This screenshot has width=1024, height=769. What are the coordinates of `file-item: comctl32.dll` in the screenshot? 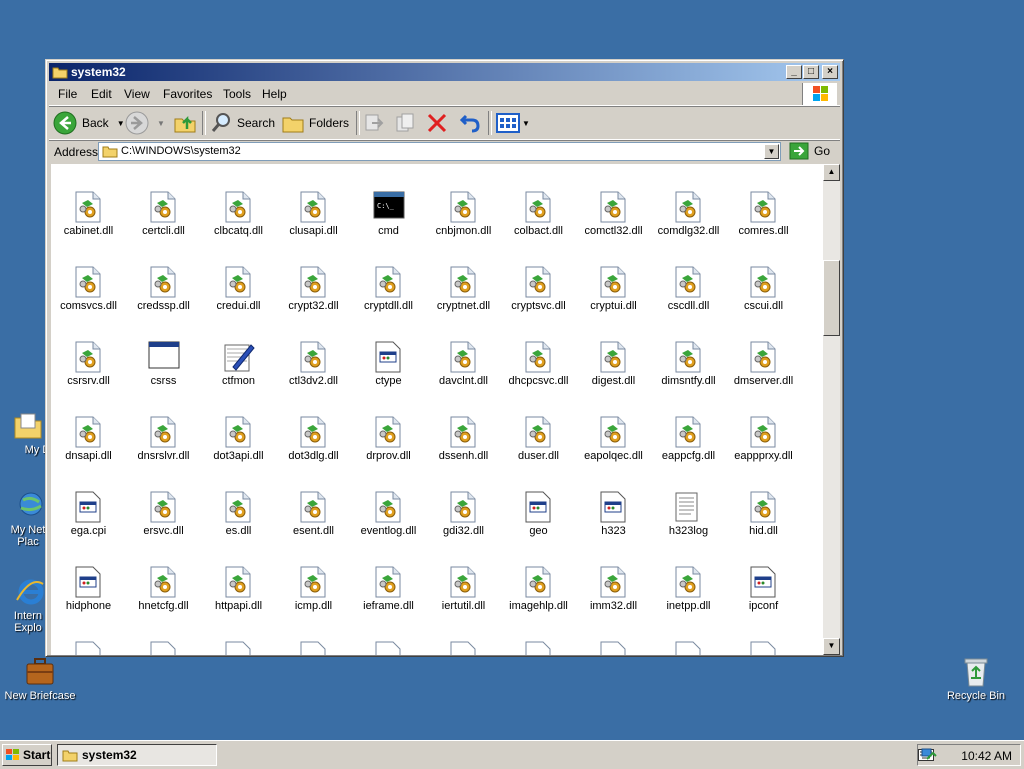 It's located at (613, 204).